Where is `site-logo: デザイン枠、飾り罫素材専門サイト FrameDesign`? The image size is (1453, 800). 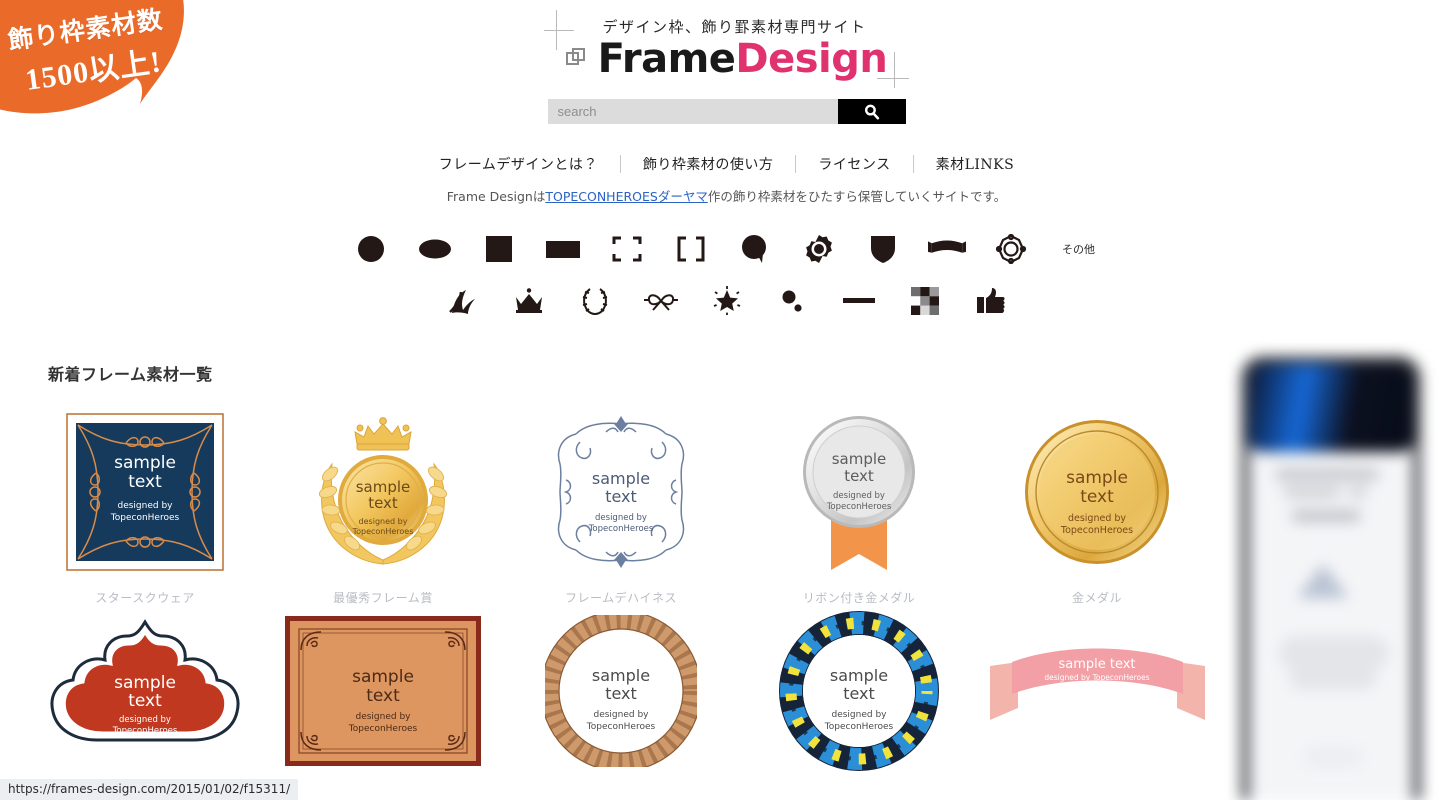 site-logo: デザイン枠、飾り罫素材専門サイト FrameDesign is located at coordinates (727, 49).